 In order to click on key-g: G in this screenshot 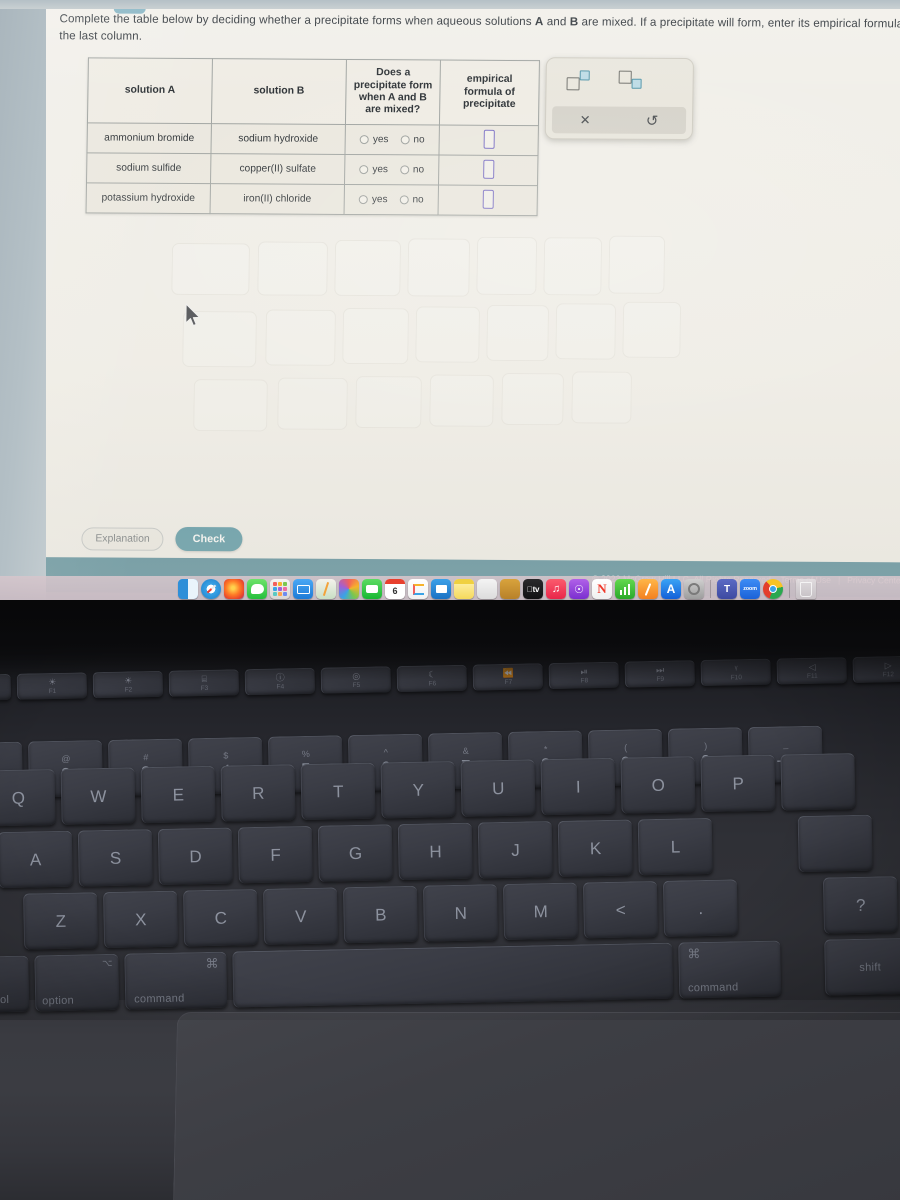, I will do `click(355, 853)`.